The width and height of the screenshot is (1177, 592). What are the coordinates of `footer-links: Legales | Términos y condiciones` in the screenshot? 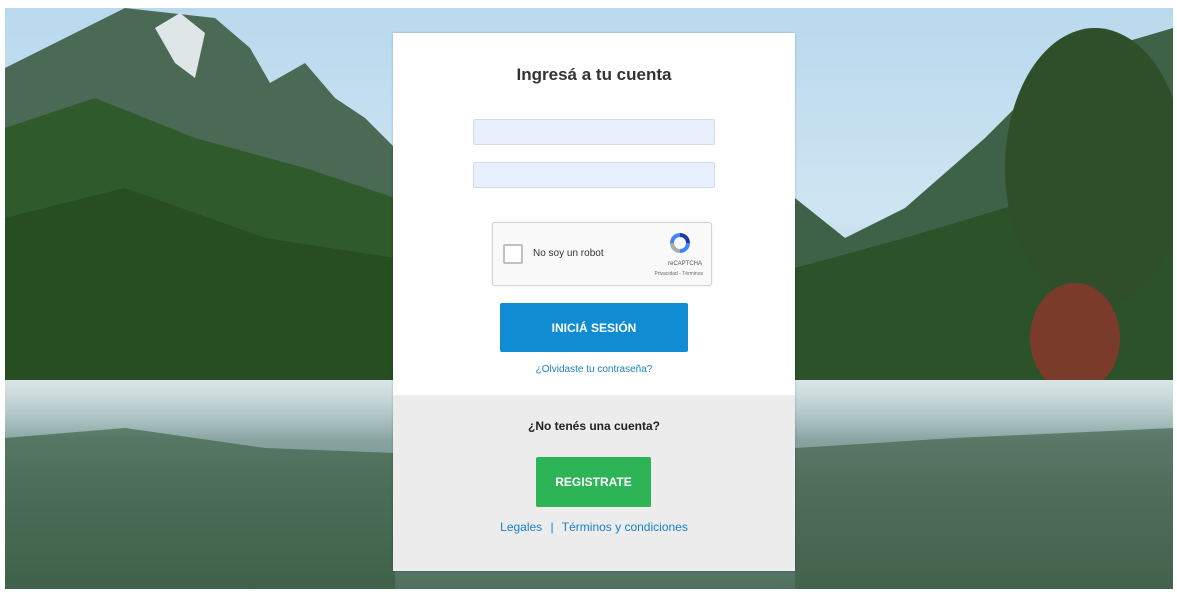 It's located at (594, 527).